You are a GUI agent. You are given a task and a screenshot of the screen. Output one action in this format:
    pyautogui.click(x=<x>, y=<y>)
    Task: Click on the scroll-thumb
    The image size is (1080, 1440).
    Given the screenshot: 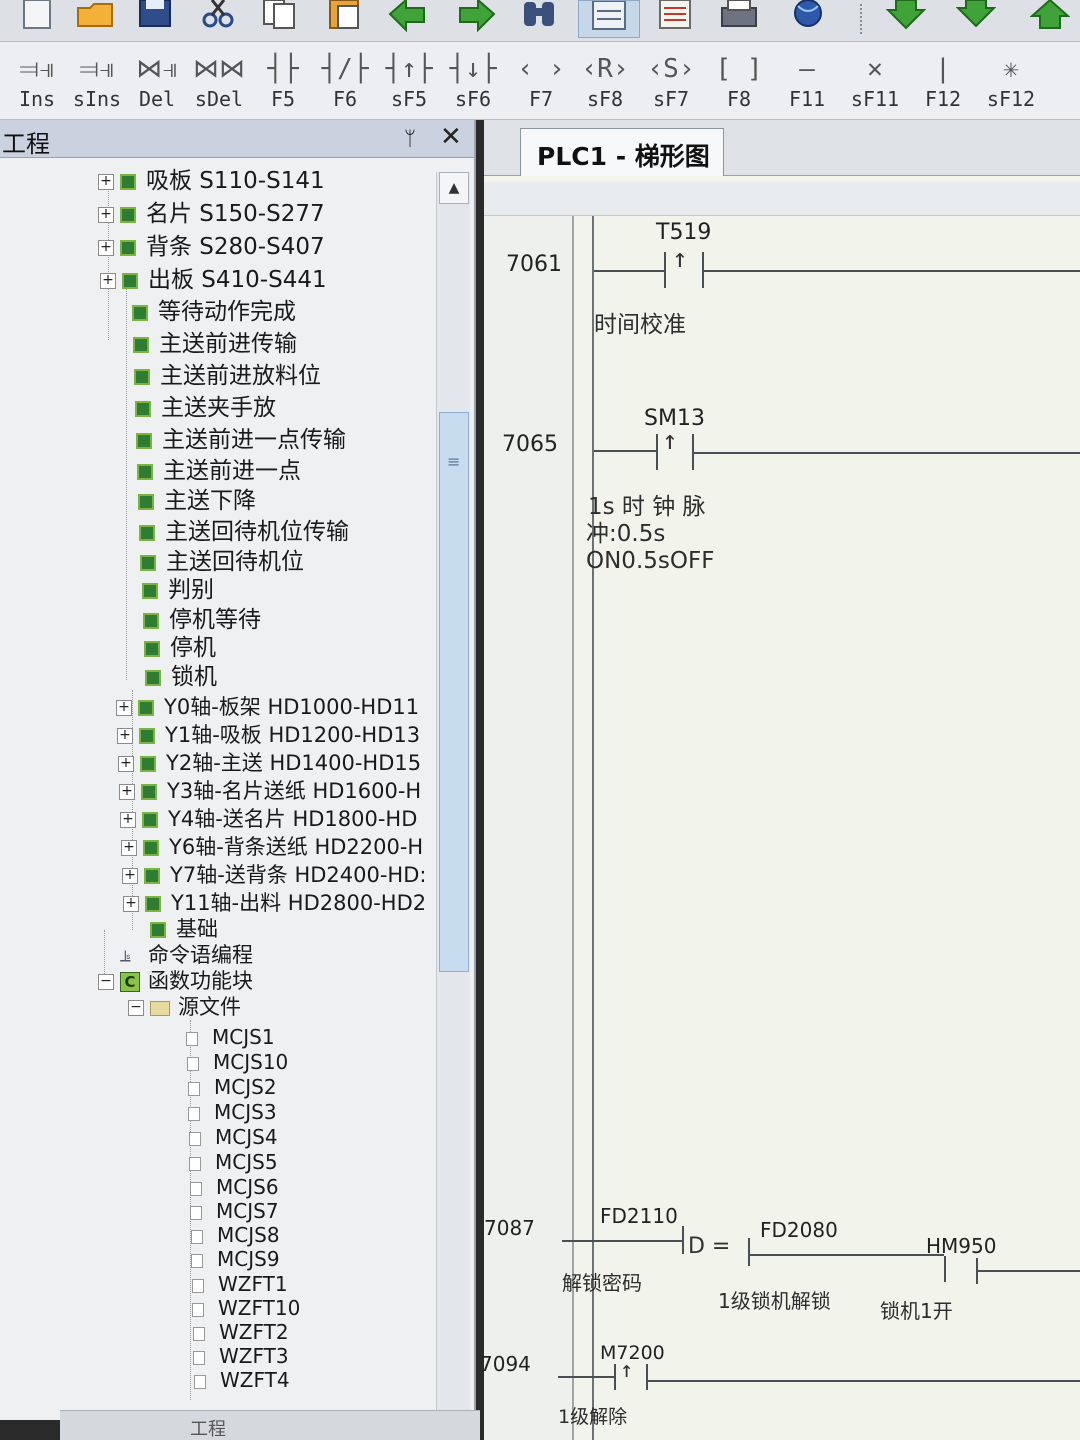 What is the action you would take?
    pyautogui.click(x=454, y=692)
    